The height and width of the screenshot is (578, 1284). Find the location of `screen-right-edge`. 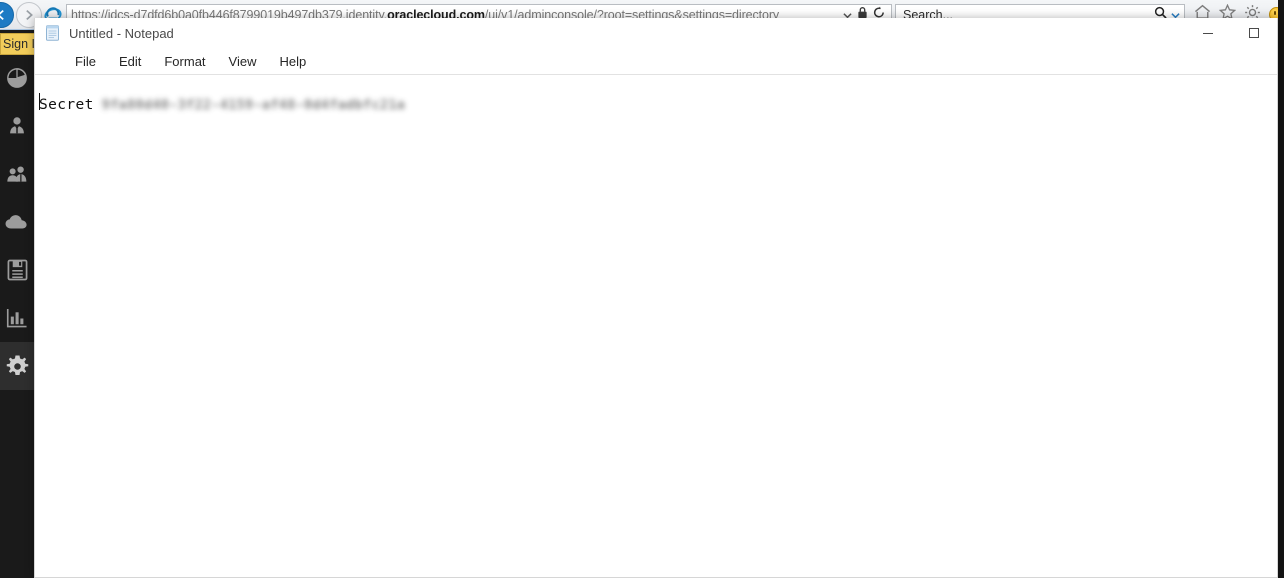

screen-right-edge is located at coordinates (1281, 289).